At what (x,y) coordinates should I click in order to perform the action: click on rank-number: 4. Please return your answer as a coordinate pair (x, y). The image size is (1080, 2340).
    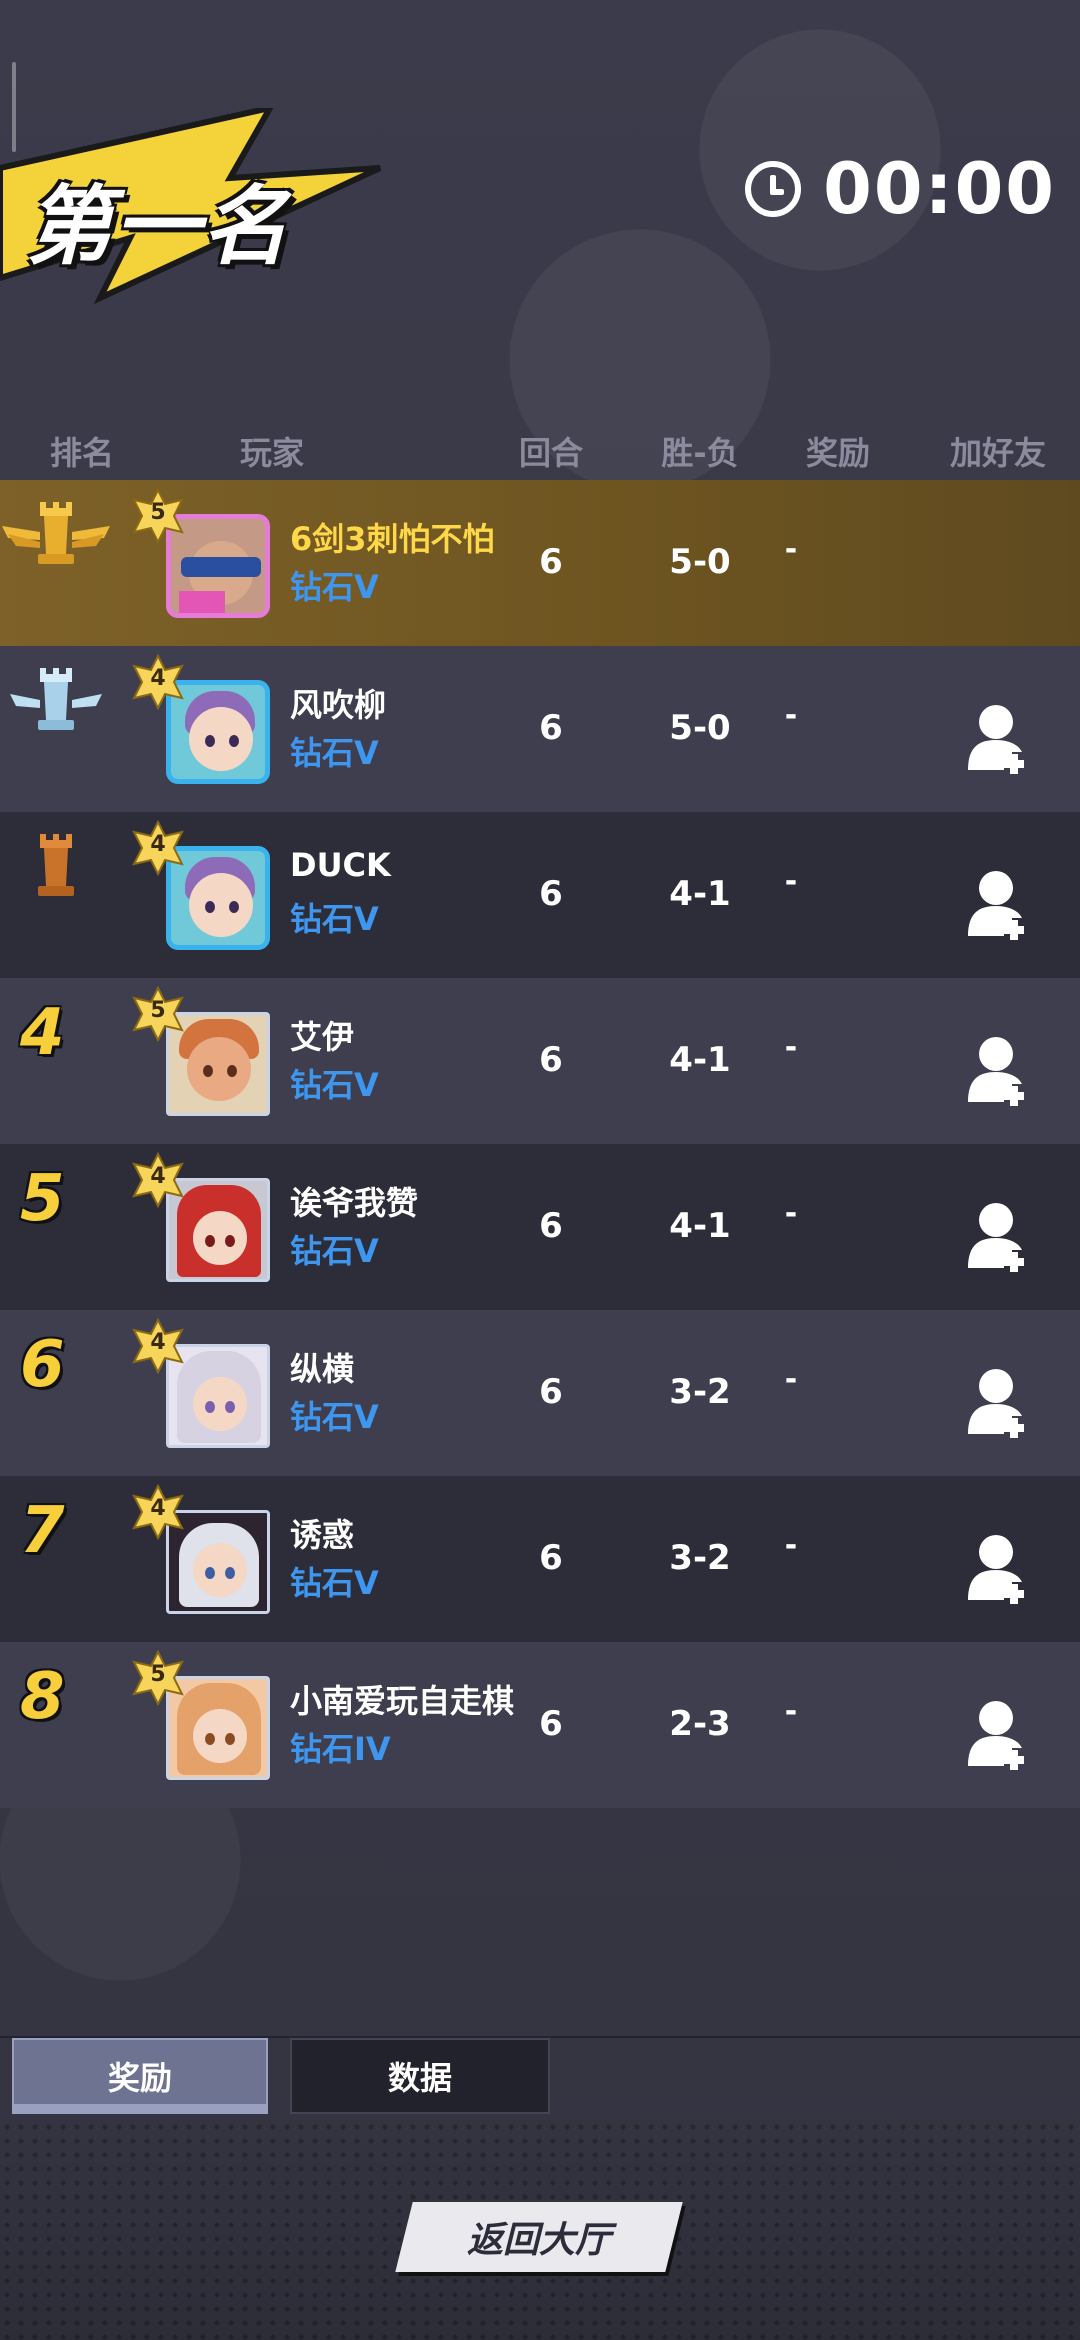
    Looking at the image, I should click on (42, 1033).